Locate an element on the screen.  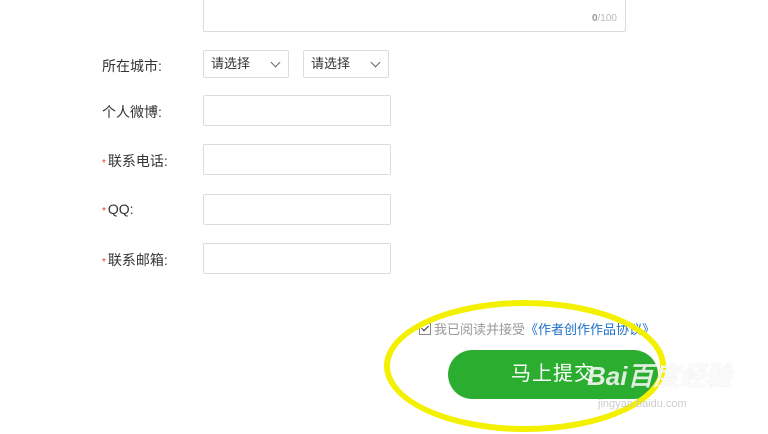
weibo-input is located at coordinates (297, 110).